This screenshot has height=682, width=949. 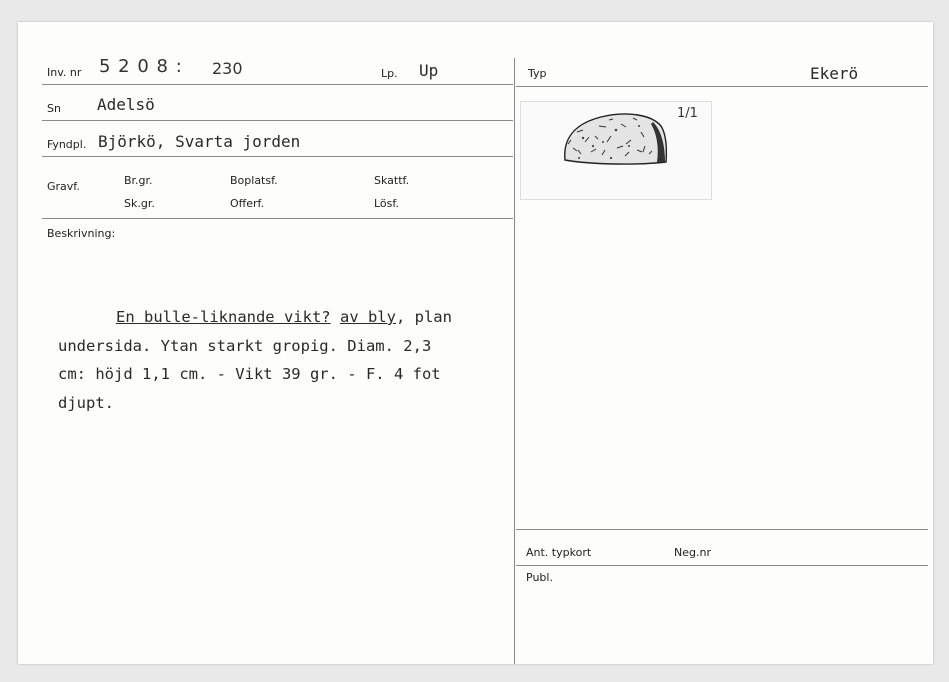 What do you see at coordinates (81, 233) in the screenshot?
I see `beskrivning-label: Beskrivning:` at bounding box center [81, 233].